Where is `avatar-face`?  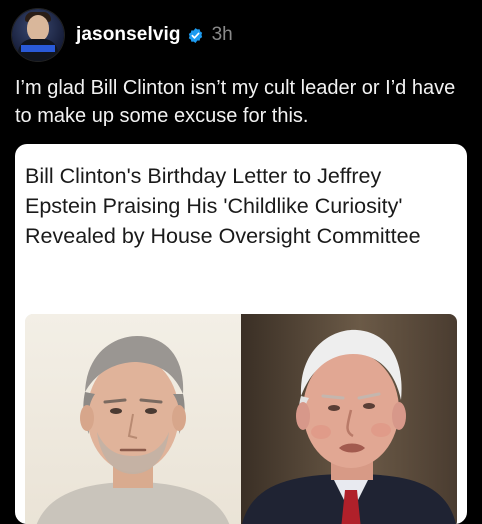 avatar-face is located at coordinates (38, 28).